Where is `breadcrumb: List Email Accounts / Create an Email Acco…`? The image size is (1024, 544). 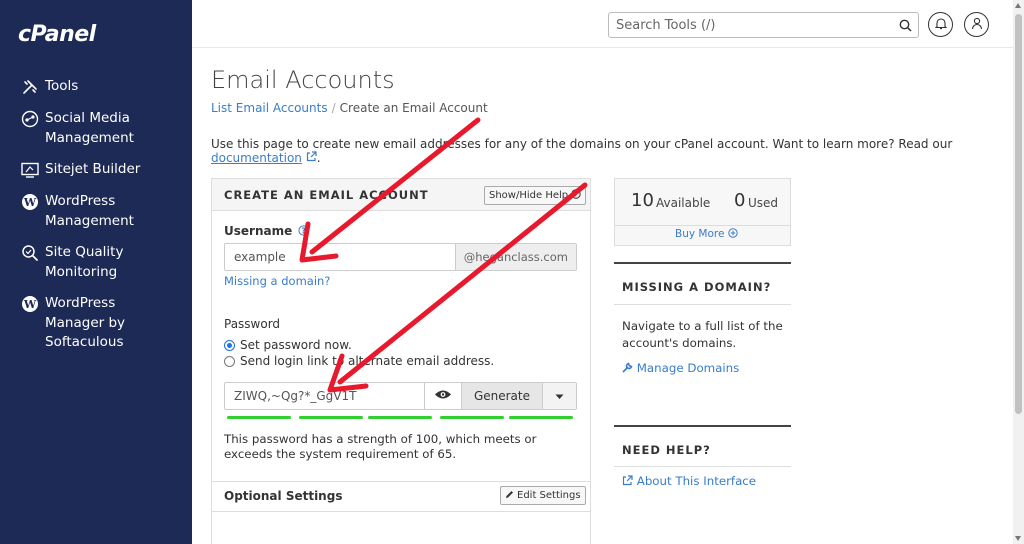
breadcrumb: List Email Accounts / Create an Email Acco… is located at coordinates (349, 108).